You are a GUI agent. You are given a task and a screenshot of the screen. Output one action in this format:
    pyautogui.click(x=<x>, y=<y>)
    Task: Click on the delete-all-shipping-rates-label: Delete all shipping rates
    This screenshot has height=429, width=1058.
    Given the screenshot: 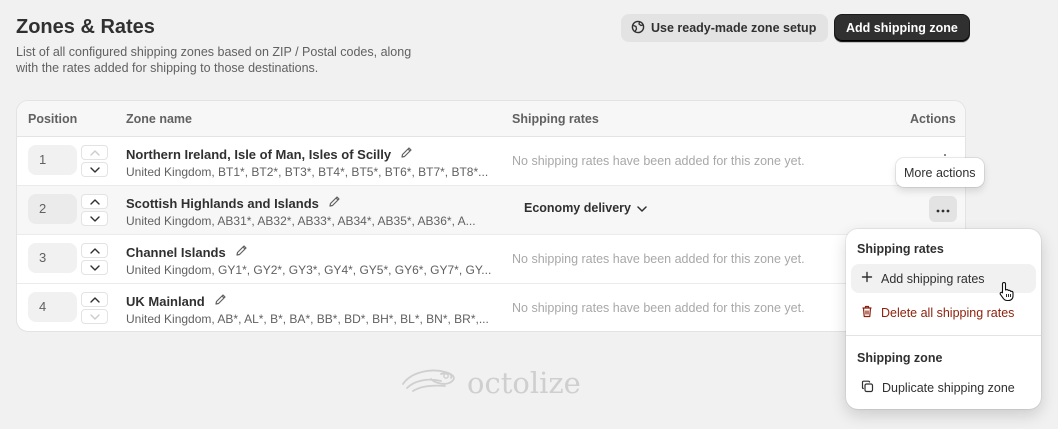 What is the action you would take?
    pyautogui.click(x=948, y=312)
    